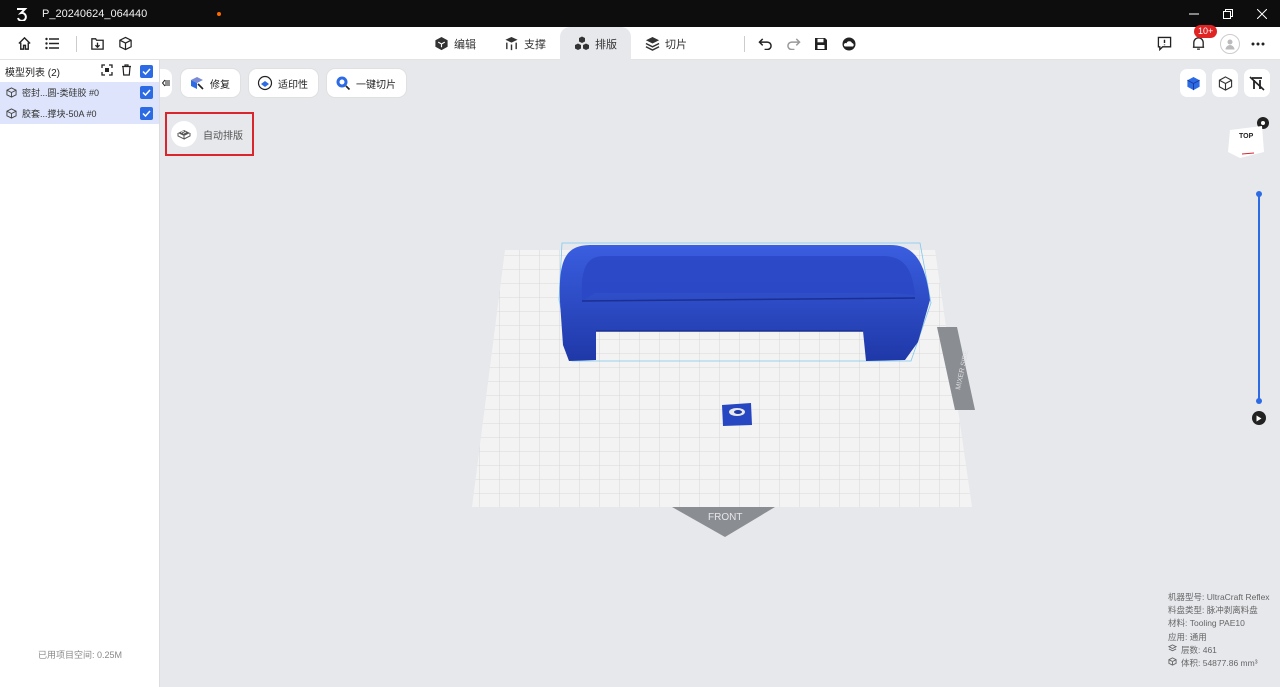 The height and width of the screenshot is (687, 1280). What do you see at coordinates (821, 44) in the screenshot?
I see `save-button` at bounding box center [821, 44].